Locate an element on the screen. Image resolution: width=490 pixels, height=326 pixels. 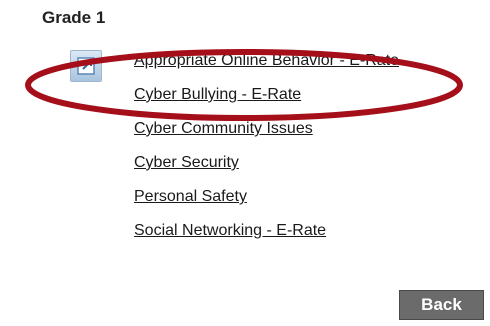
list-item: Personal Safety is located at coordinates (266, 200).